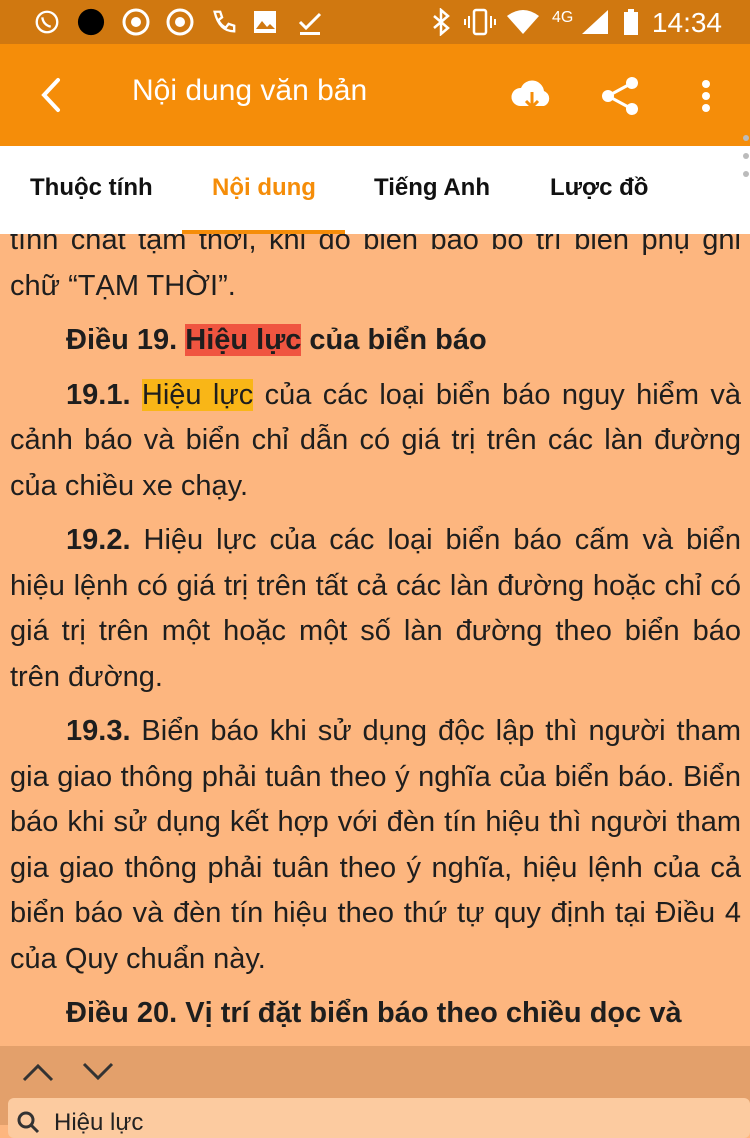  Describe the element at coordinates (38, 1072) in the screenshot. I see `chevron-up-icon` at that location.